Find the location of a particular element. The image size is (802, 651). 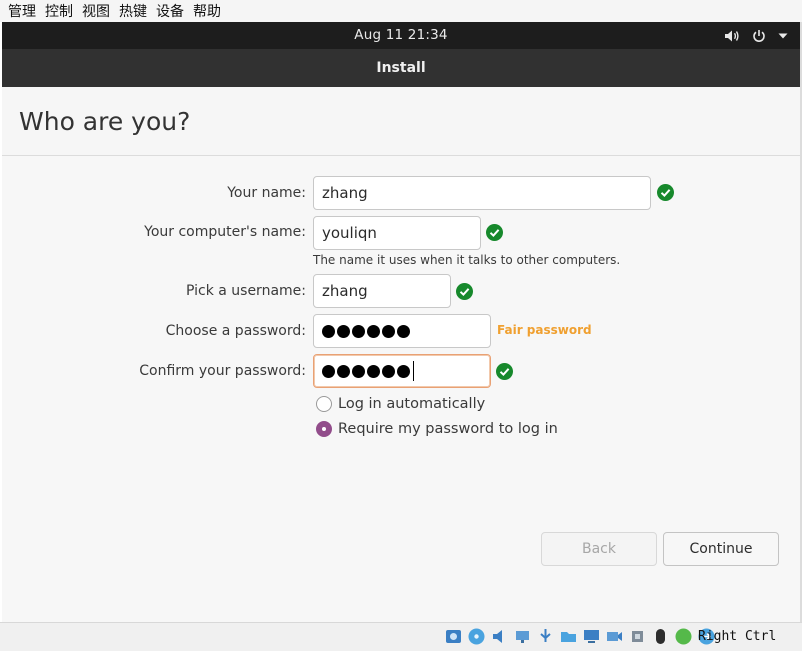

password-mask is located at coordinates (366, 331).